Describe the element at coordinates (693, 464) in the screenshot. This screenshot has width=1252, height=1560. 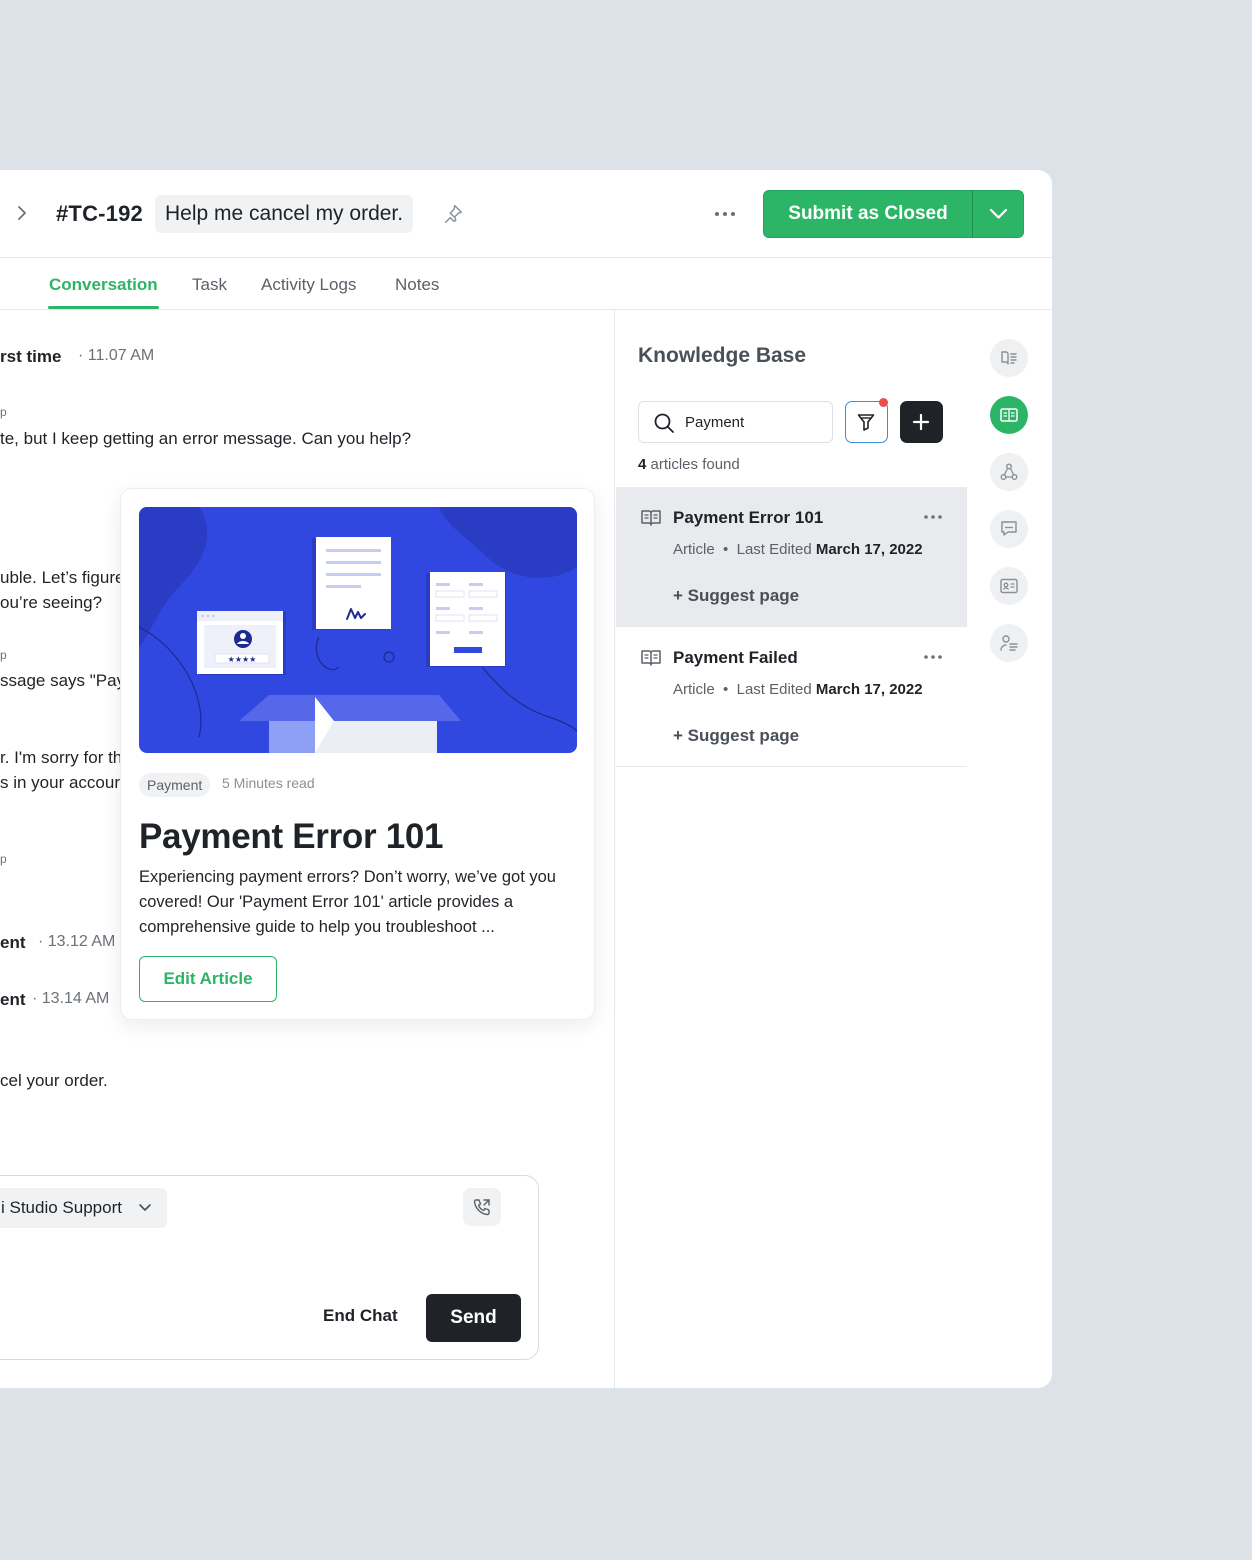
I see `articles-count-label: articles found` at that location.